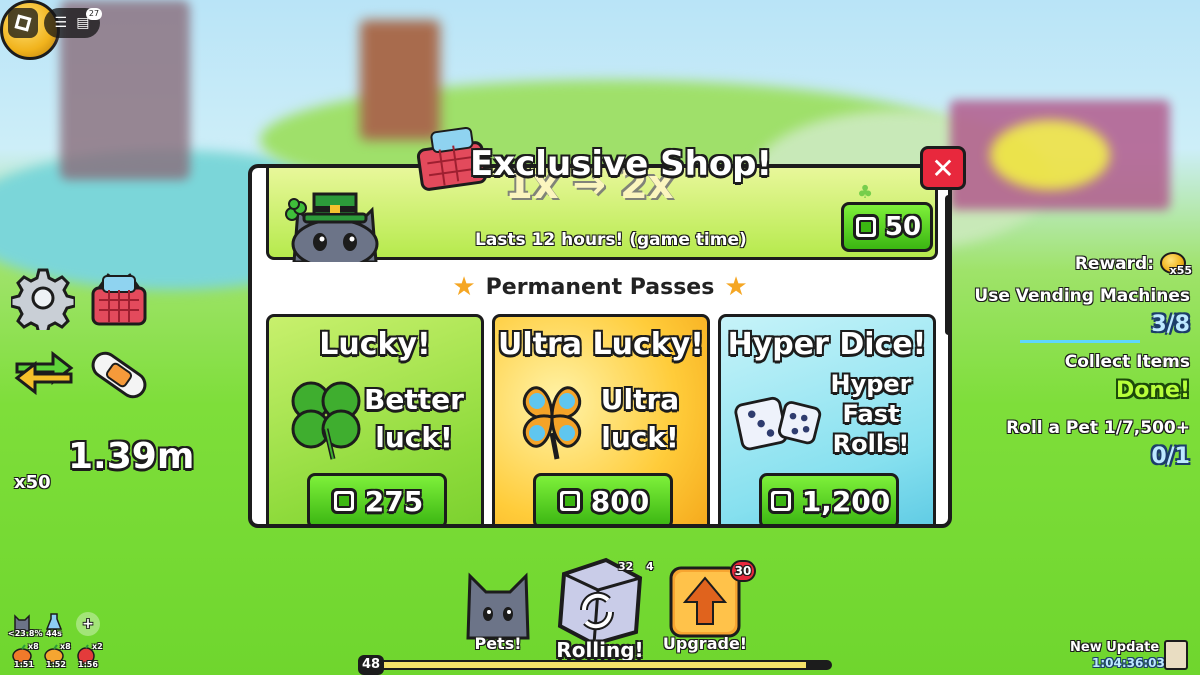  I want to click on rolling-button: Rolling!, so click(600, 607).